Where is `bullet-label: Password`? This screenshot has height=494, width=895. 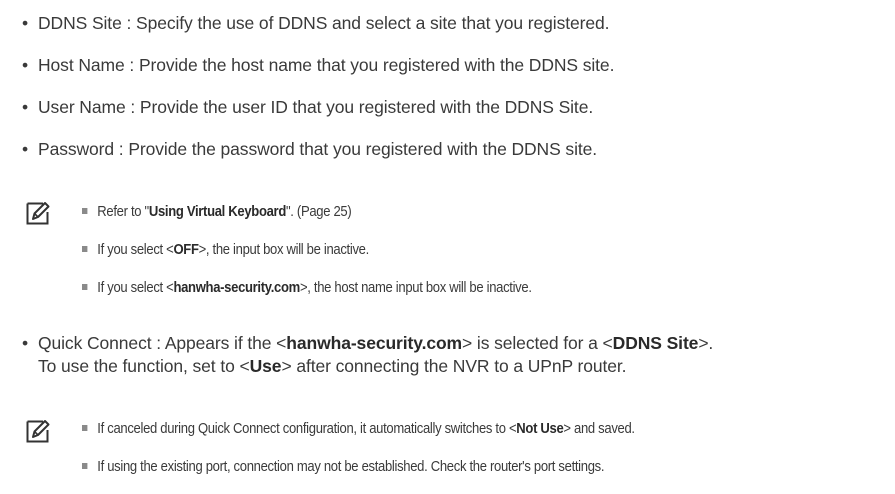
bullet-label: Password is located at coordinates (76, 149).